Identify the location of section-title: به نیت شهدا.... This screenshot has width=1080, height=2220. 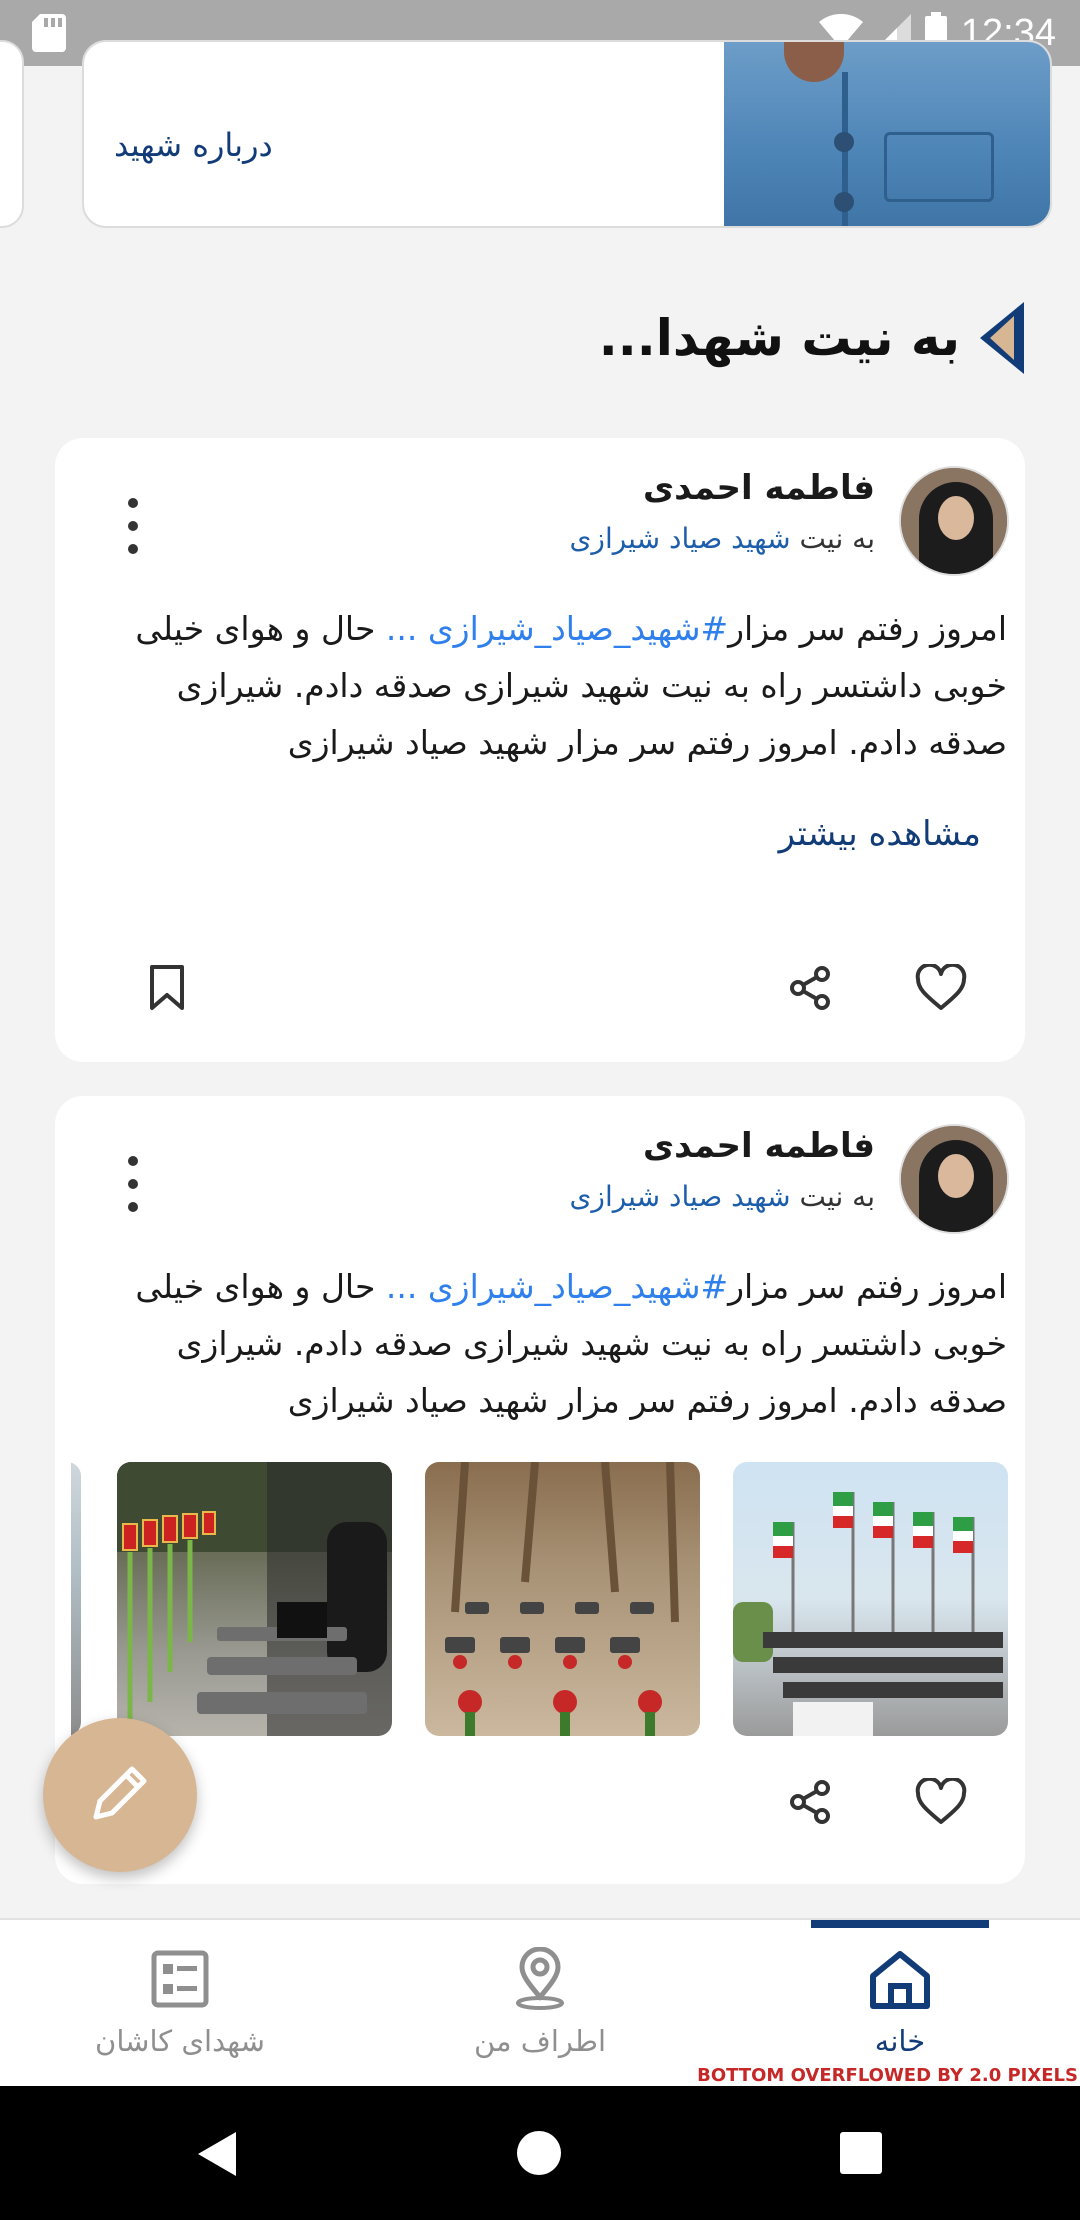
(779, 338).